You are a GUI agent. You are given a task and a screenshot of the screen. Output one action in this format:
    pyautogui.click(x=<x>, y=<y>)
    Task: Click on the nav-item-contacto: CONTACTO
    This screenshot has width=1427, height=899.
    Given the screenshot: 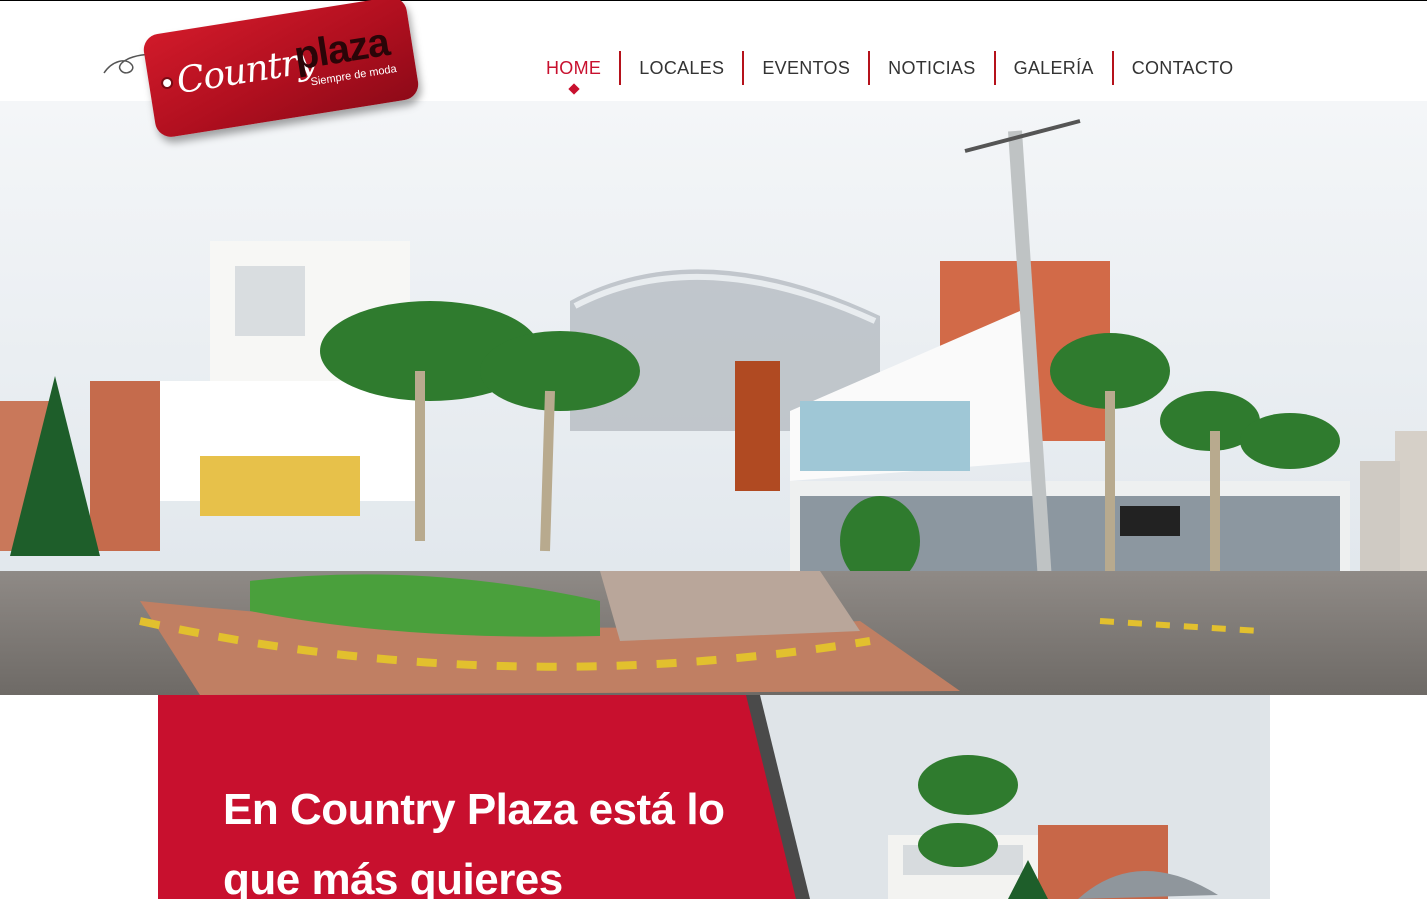 What is the action you would take?
    pyautogui.click(x=1181, y=68)
    